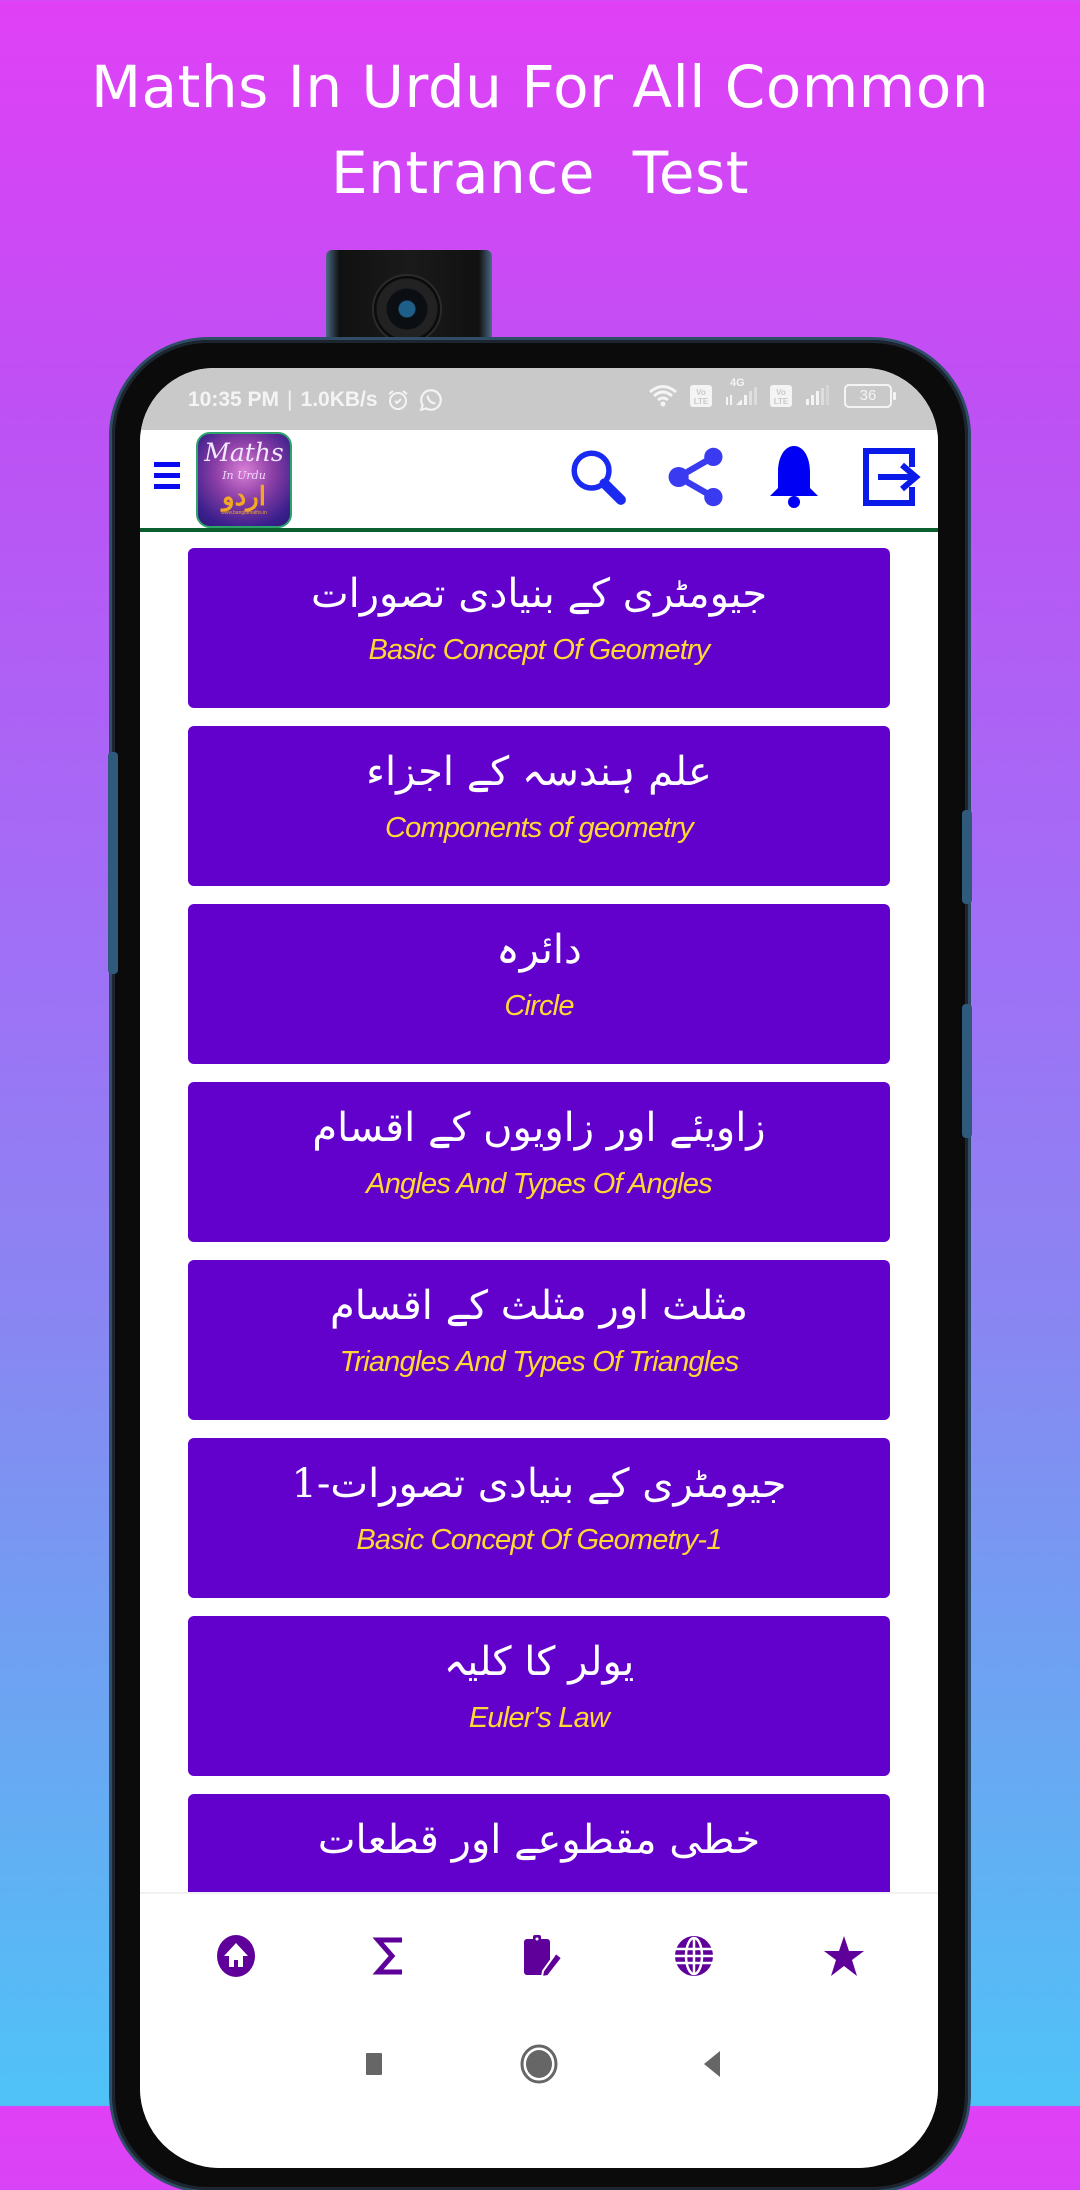 Image resolution: width=1080 pixels, height=2190 pixels. I want to click on logo-text-url: www.banglamaths.in, so click(244, 513).